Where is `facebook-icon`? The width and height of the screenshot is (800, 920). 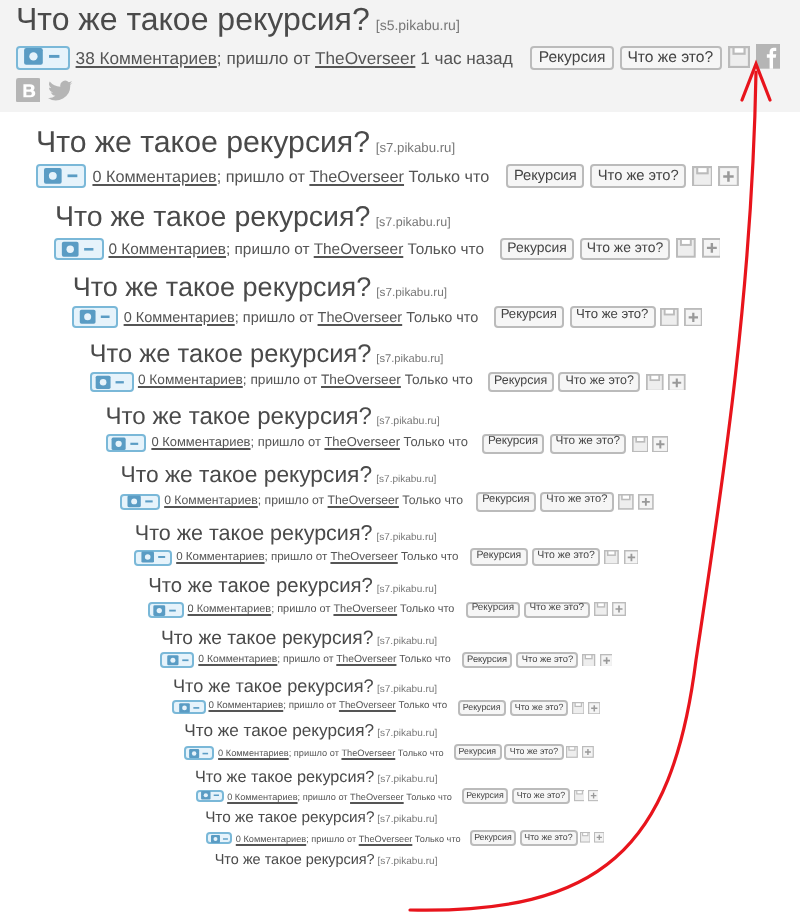 facebook-icon is located at coordinates (767, 57).